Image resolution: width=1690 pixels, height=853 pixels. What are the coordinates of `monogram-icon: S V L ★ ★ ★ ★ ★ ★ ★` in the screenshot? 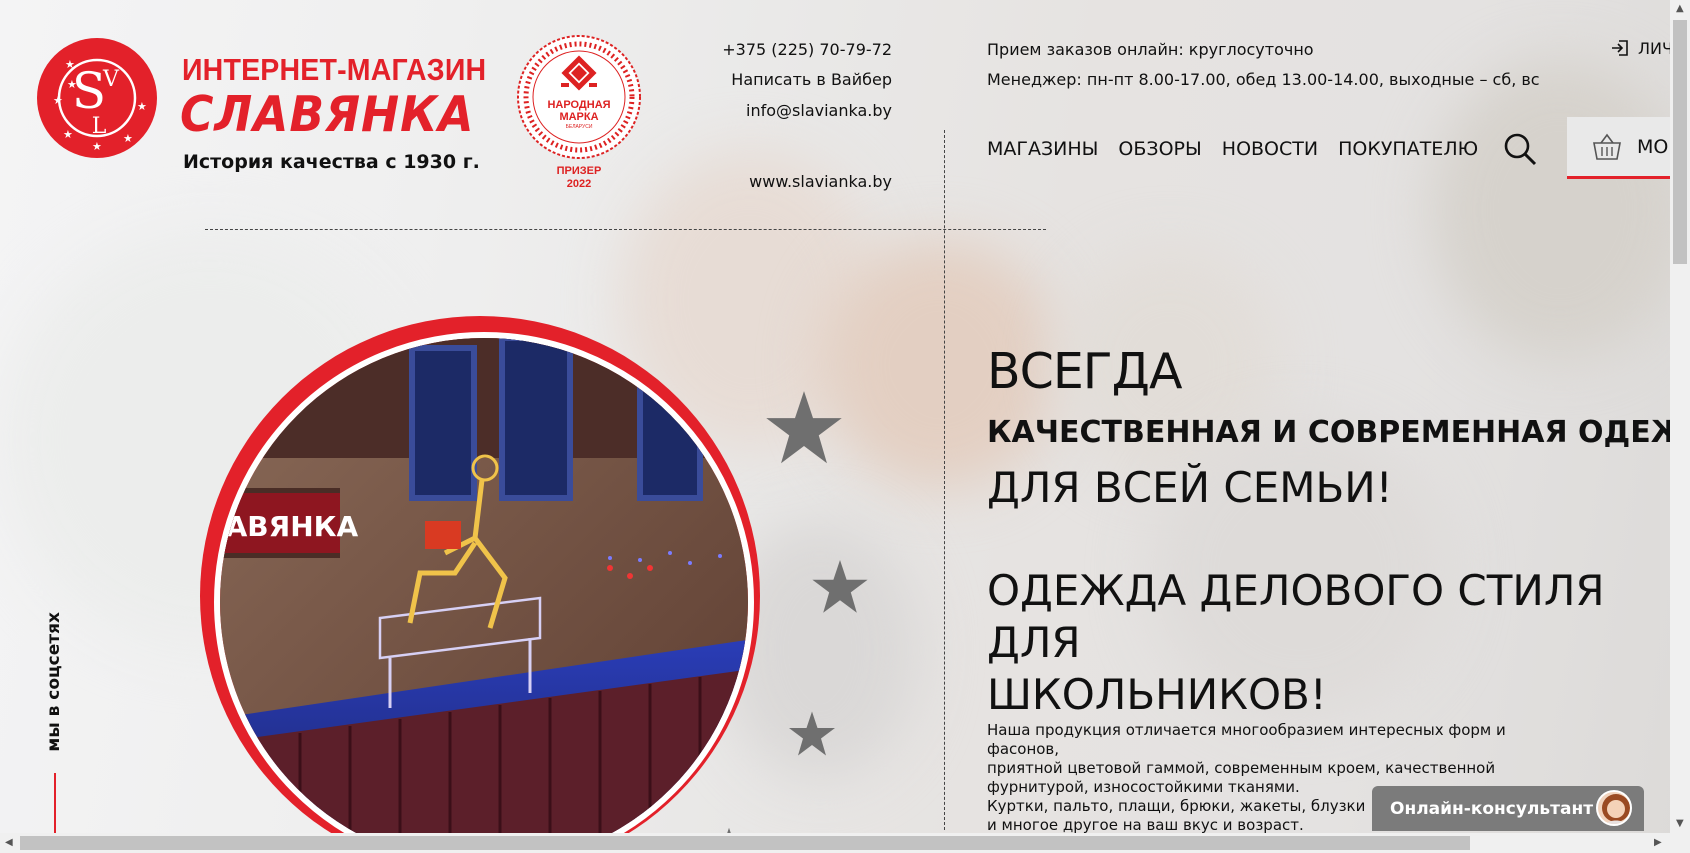 It's located at (100, 105).